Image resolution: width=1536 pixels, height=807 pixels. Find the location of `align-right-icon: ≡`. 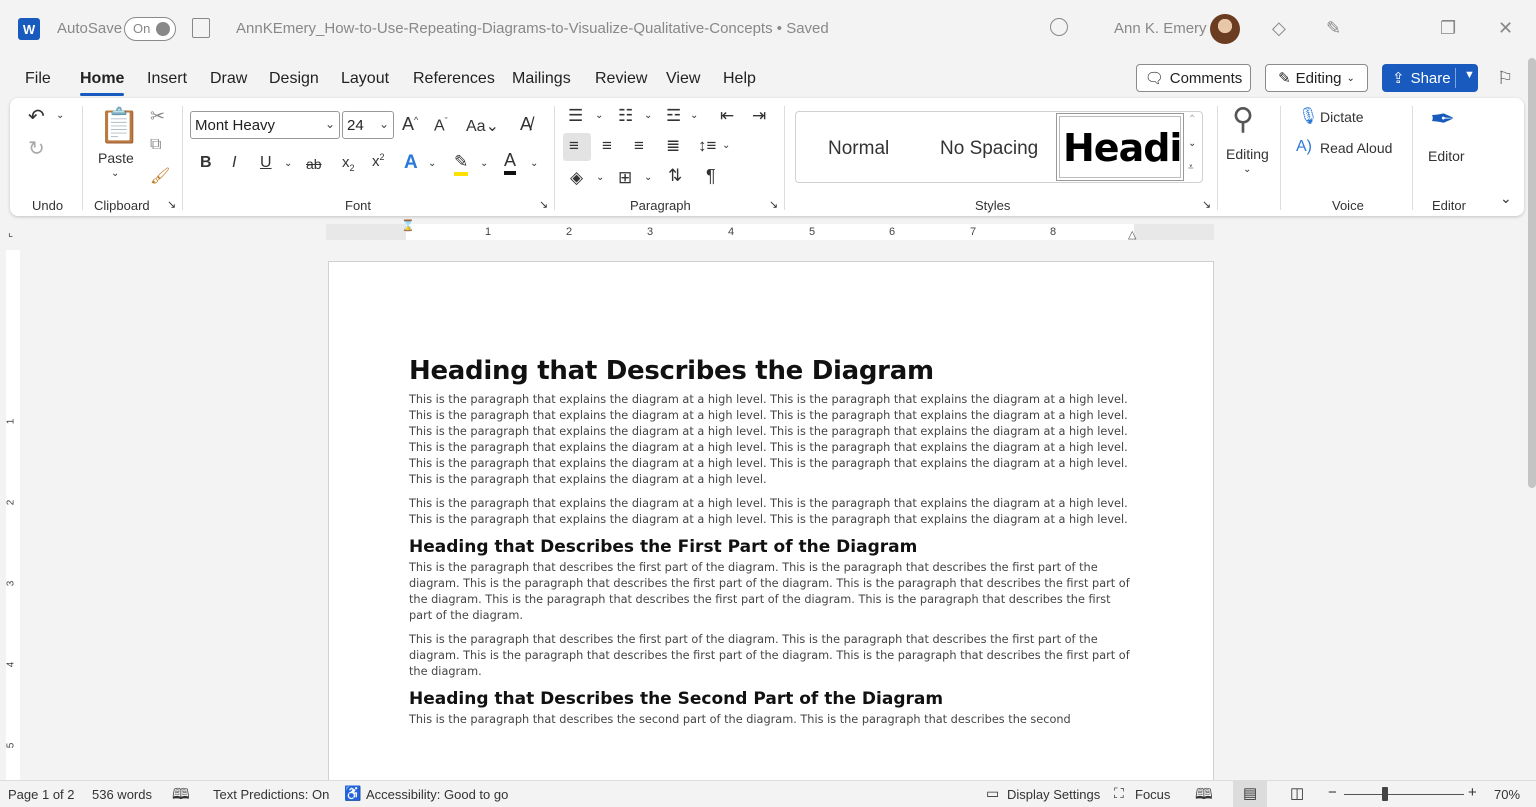

align-right-icon: ≡ is located at coordinates (639, 146).